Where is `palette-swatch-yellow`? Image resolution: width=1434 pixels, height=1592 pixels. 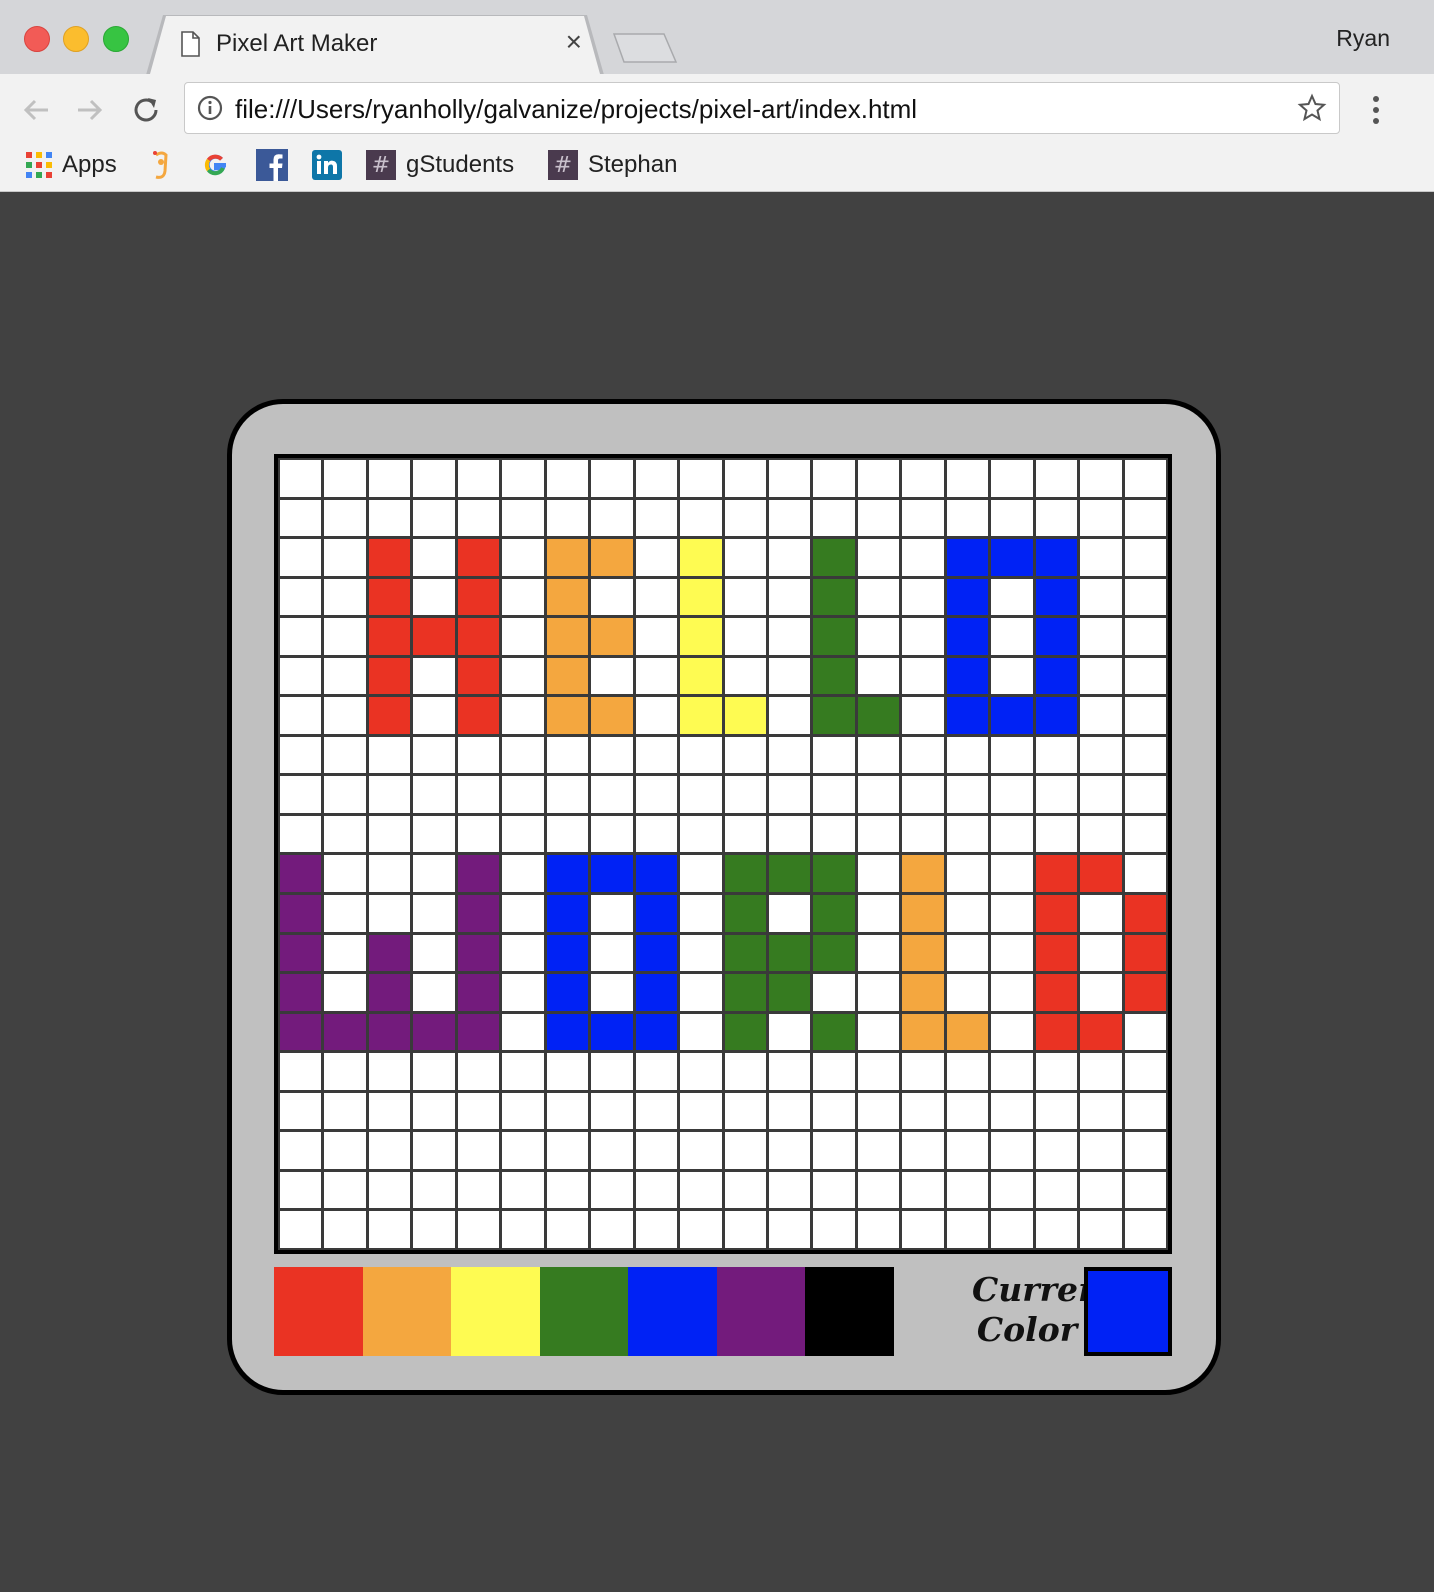
palette-swatch-yellow is located at coordinates (495, 1311).